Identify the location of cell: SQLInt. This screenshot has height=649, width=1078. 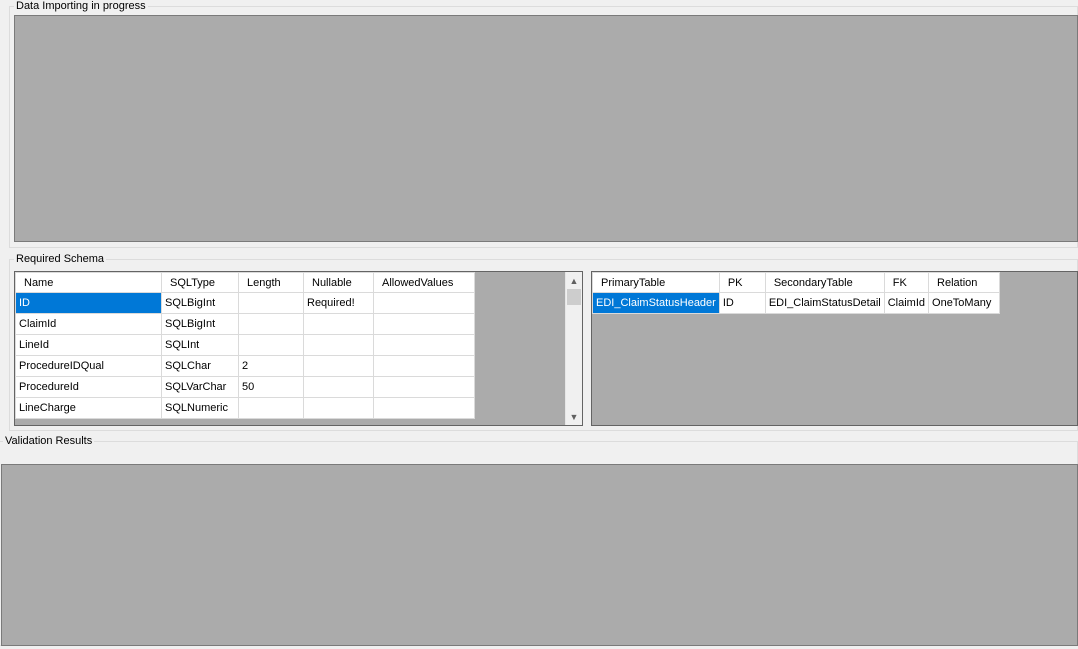
(200, 345).